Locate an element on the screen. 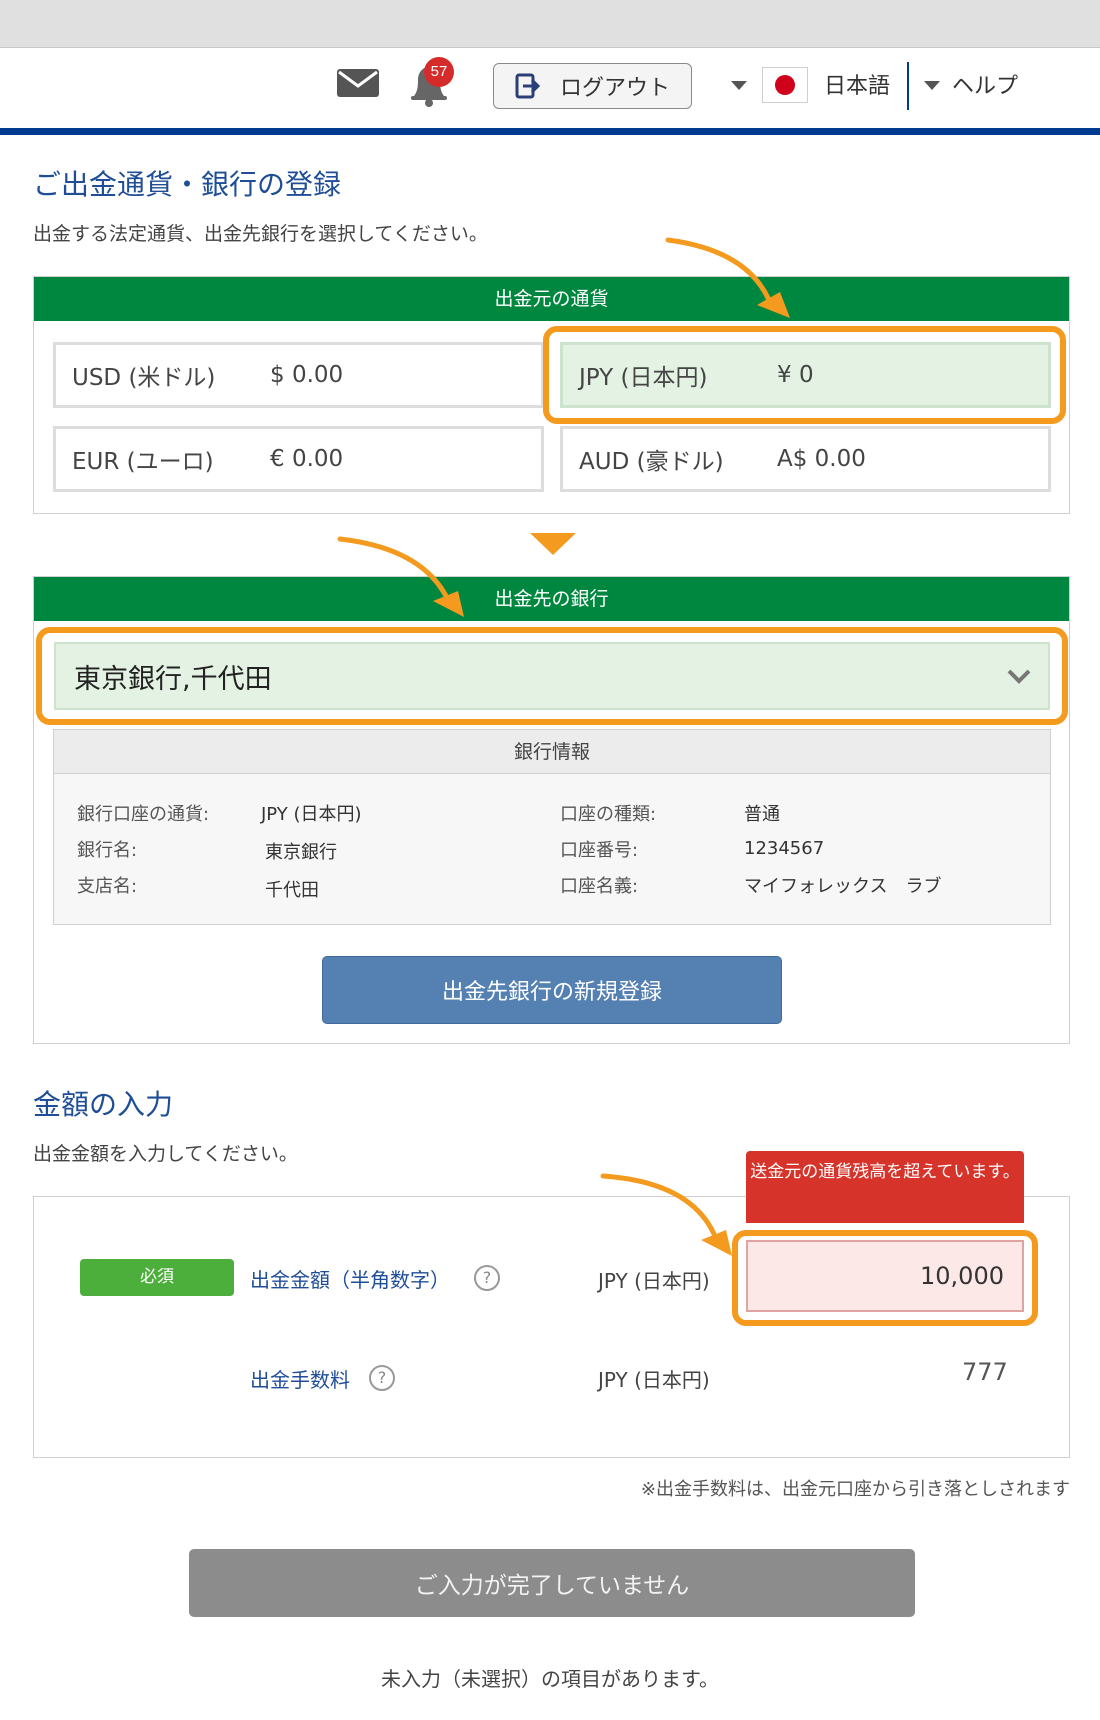  bank-info-label: 口座番号: is located at coordinates (599, 850).